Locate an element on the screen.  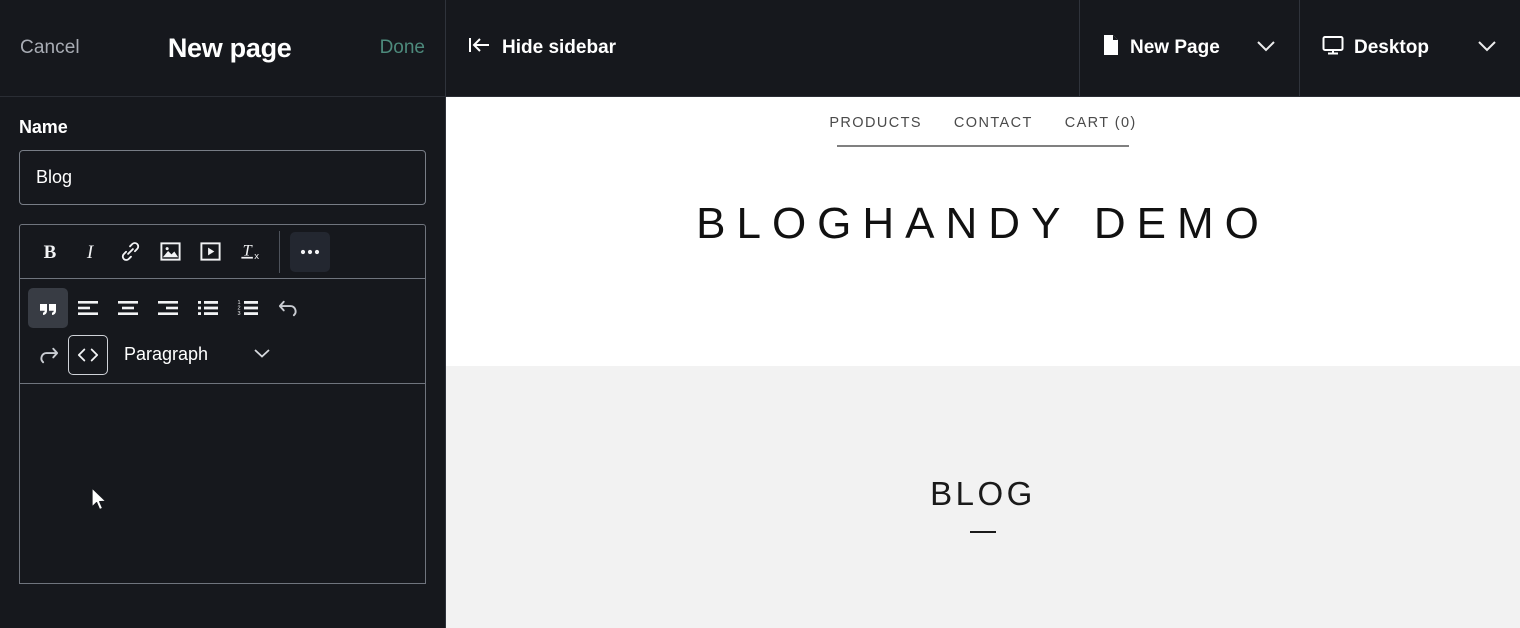
align-left-icon is located at coordinates (88, 308).